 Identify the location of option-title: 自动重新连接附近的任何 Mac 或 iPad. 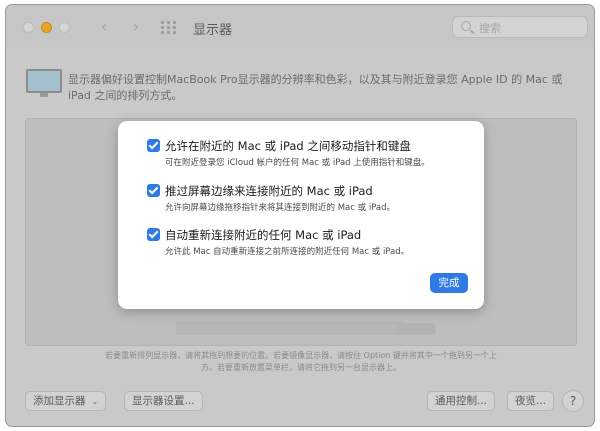
(263, 235).